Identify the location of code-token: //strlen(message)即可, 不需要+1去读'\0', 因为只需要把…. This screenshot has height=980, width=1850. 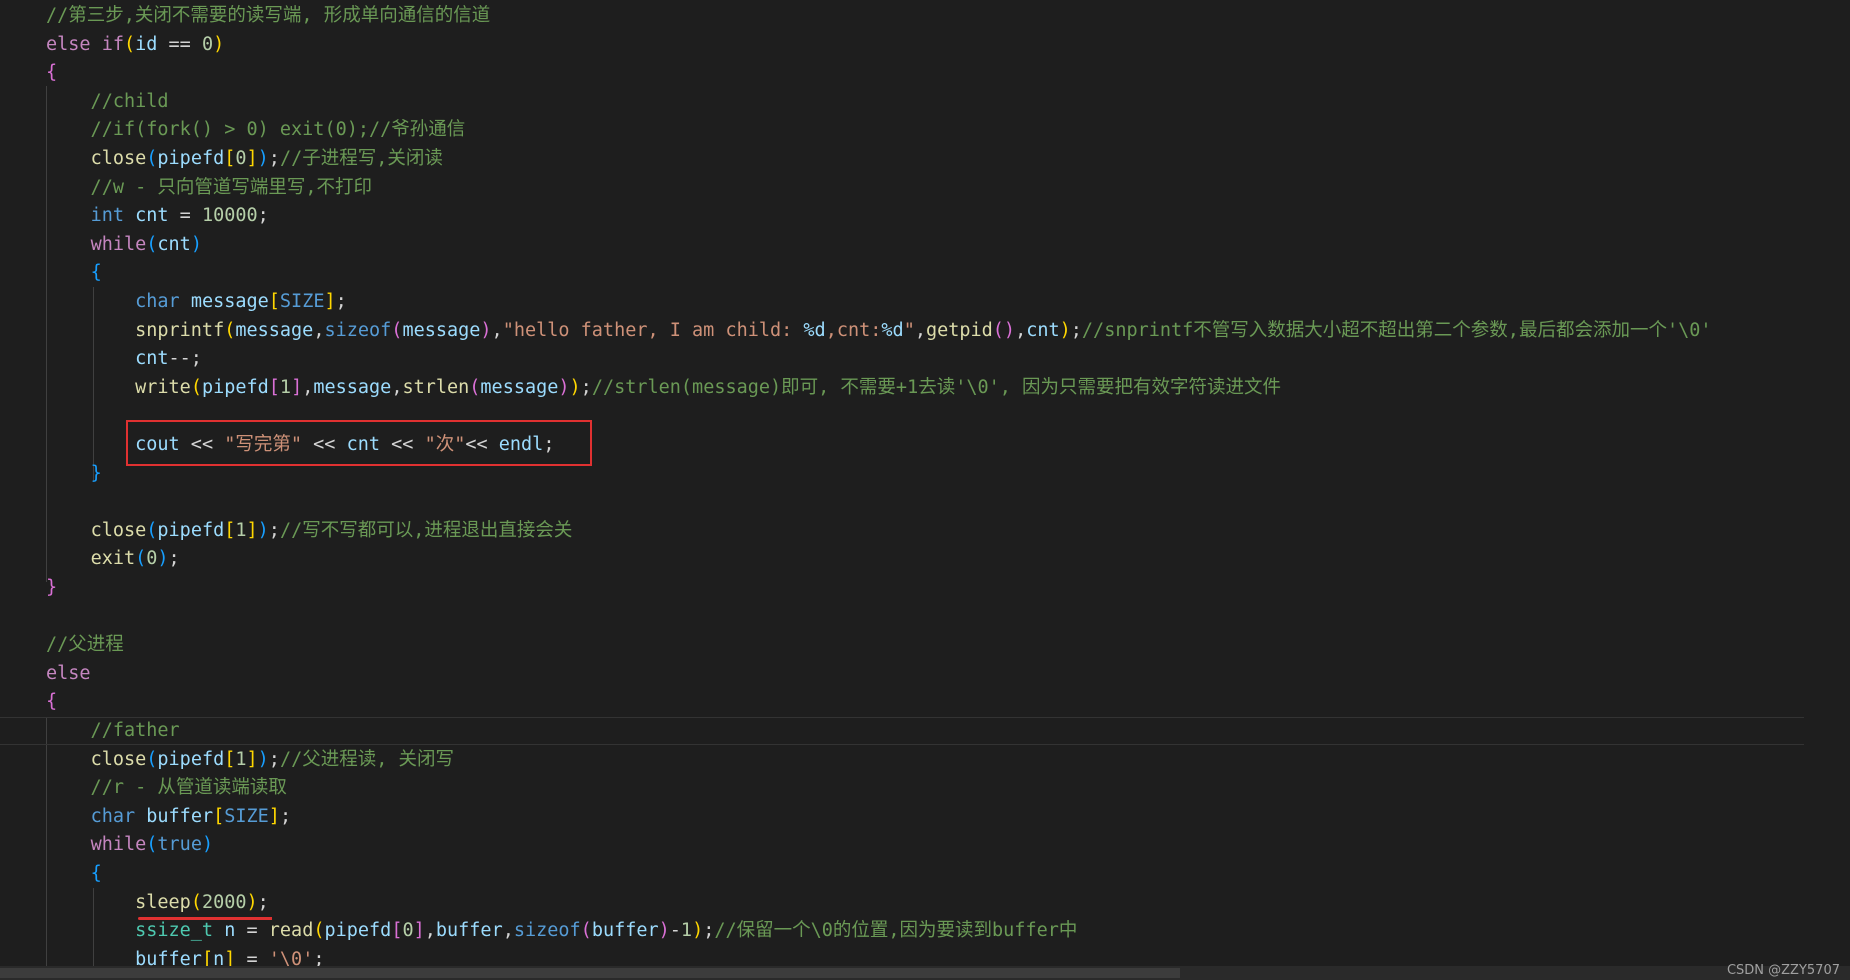
(936, 387).